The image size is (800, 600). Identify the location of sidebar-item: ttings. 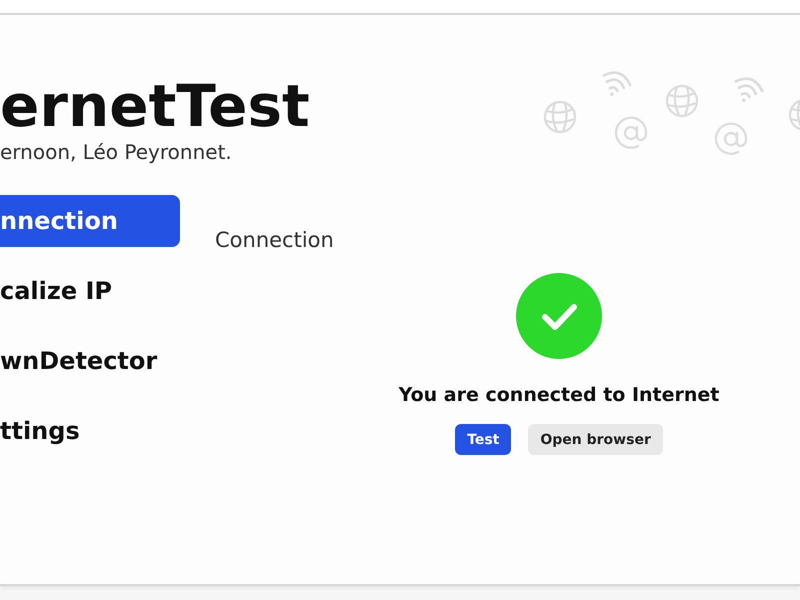
(40, 431).